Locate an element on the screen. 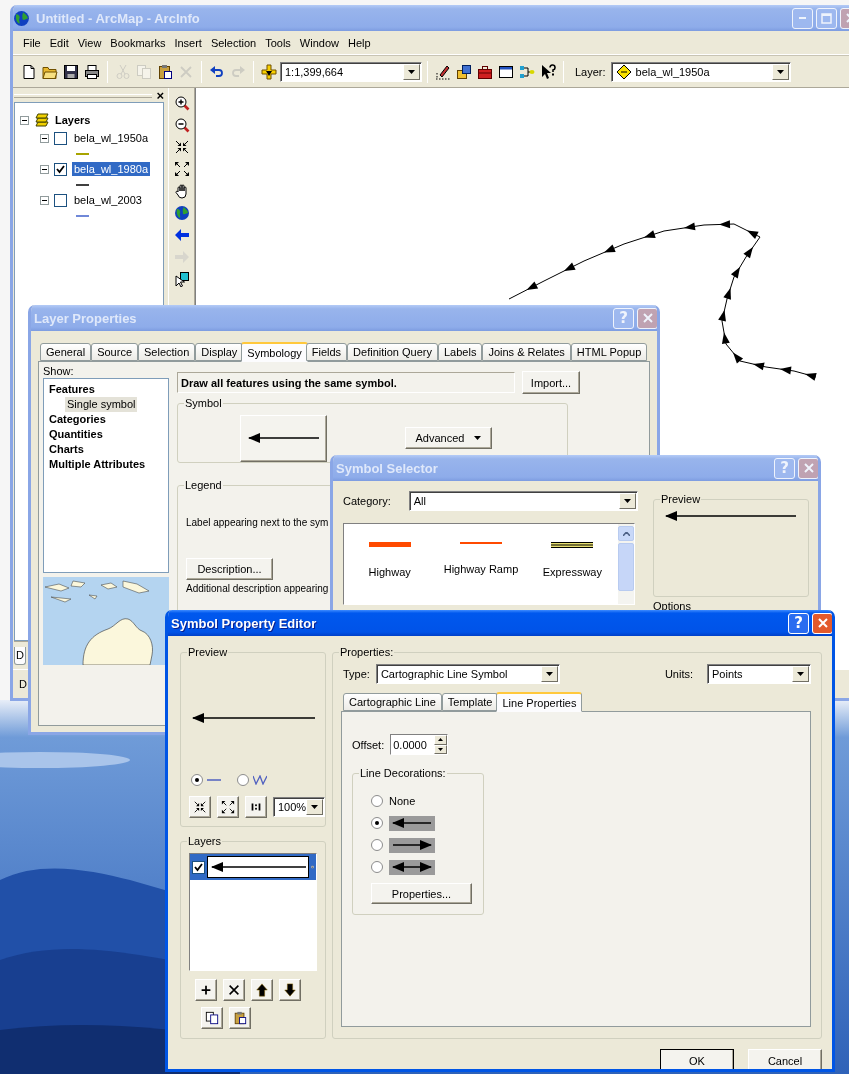  field-label: Layer: is located at coordinates (590, 71).